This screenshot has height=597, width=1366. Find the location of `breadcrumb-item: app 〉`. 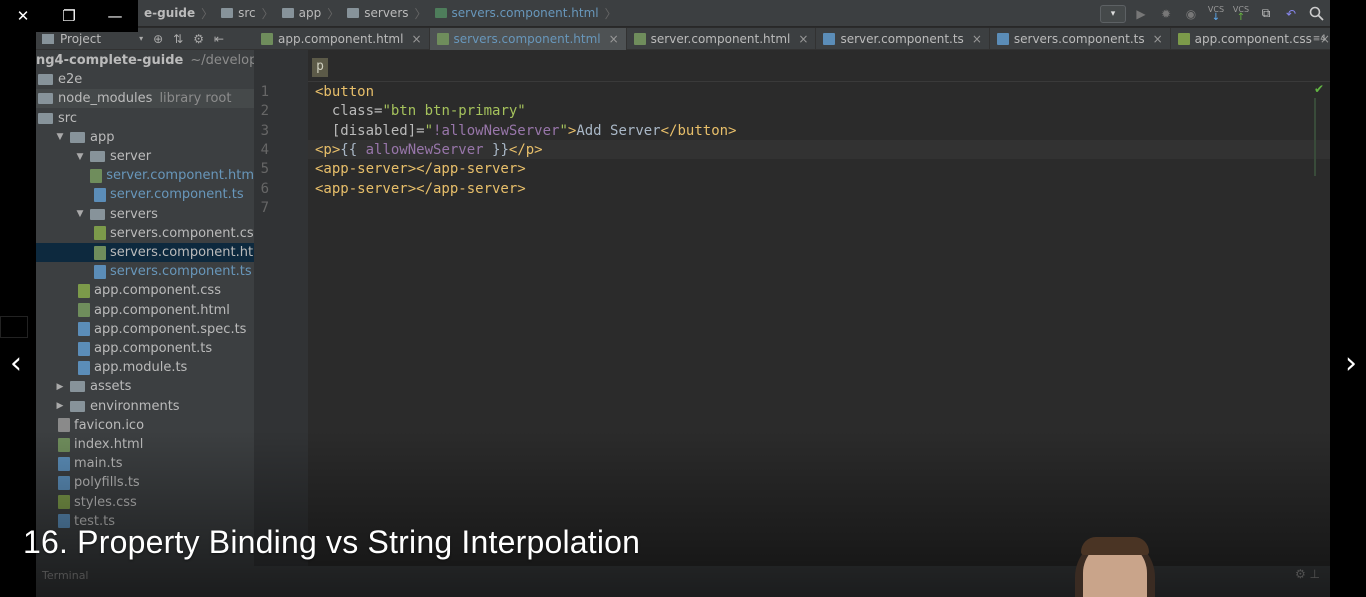

breadcrumb-item: app 〉 is located at coordinates (311, 13).